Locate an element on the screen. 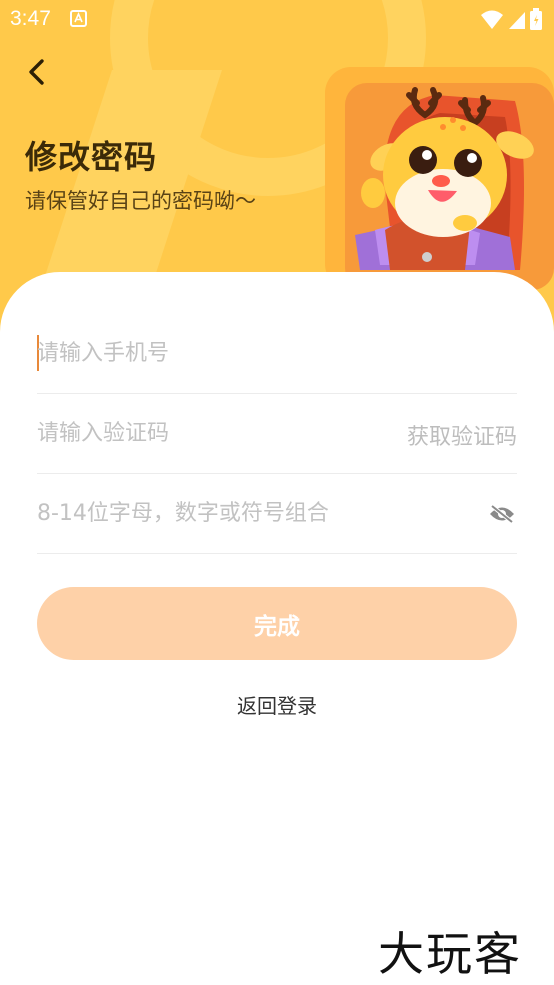 This screenshot has height=985, width=554. back-to-login-link: 返回登录 is located at coordinates (277, 704).